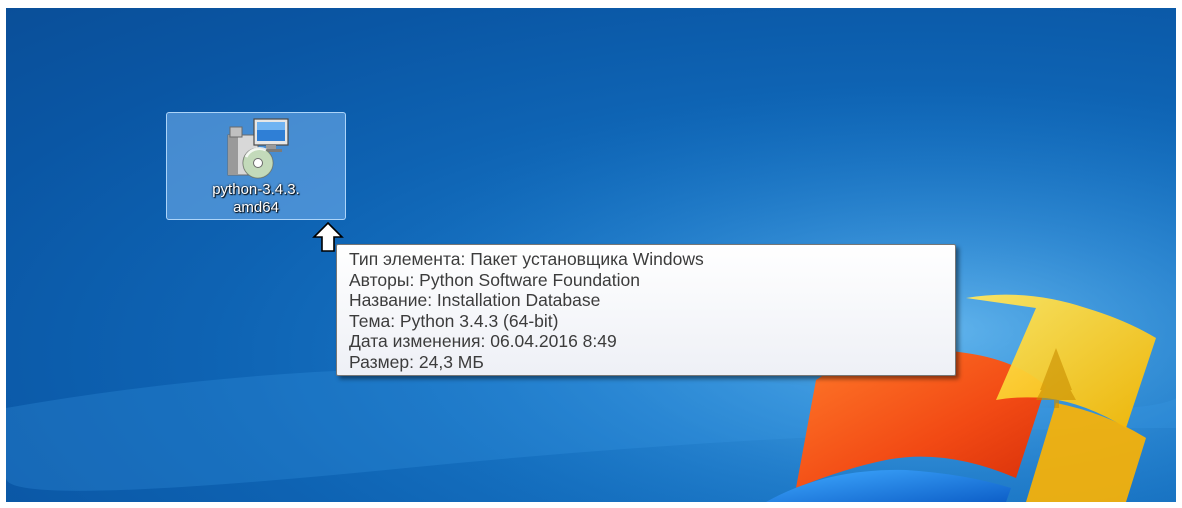  I want to click on desktop-icon-label: python-3.4.3. amd64, so click(256, 199).